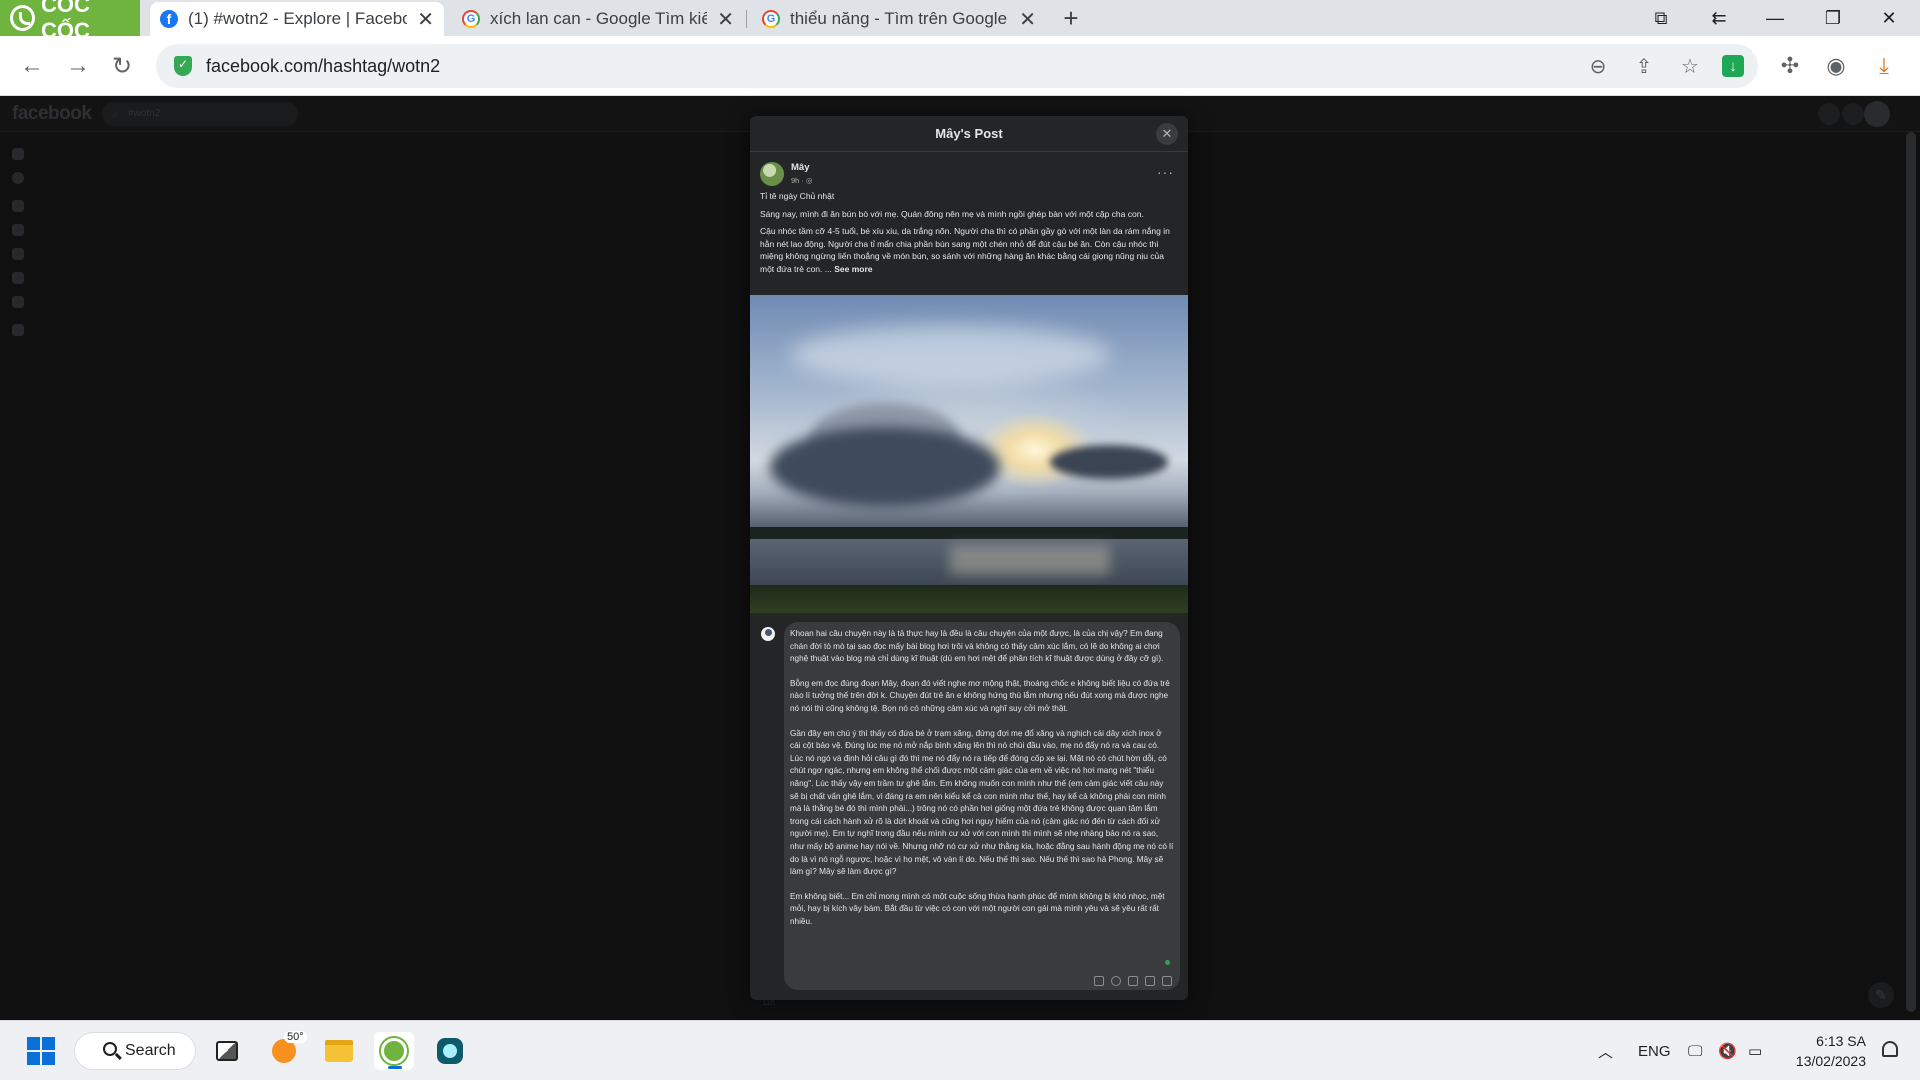 The image size is (1920, 1080). What do you see at coordinates (899, 19) in the screenshot?
I see `tab-google-search-2: G thiểu năng - Tìm trên Google ✕` at bounding box center [899, 19].